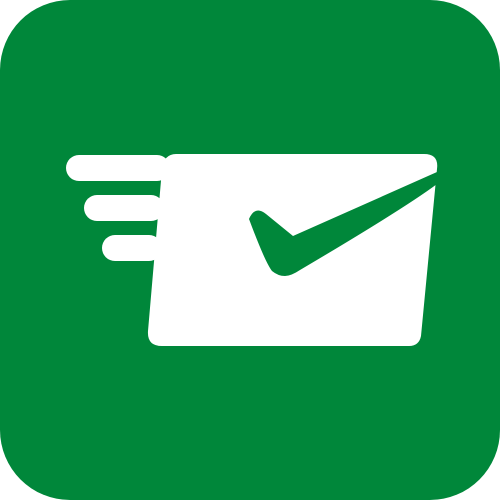 The width and height of the screenshot is (500, 500). What do you see at coordinates (124, 208) in the screenshot?
I see `speed-line-middle` at bounding box center [124, 208].